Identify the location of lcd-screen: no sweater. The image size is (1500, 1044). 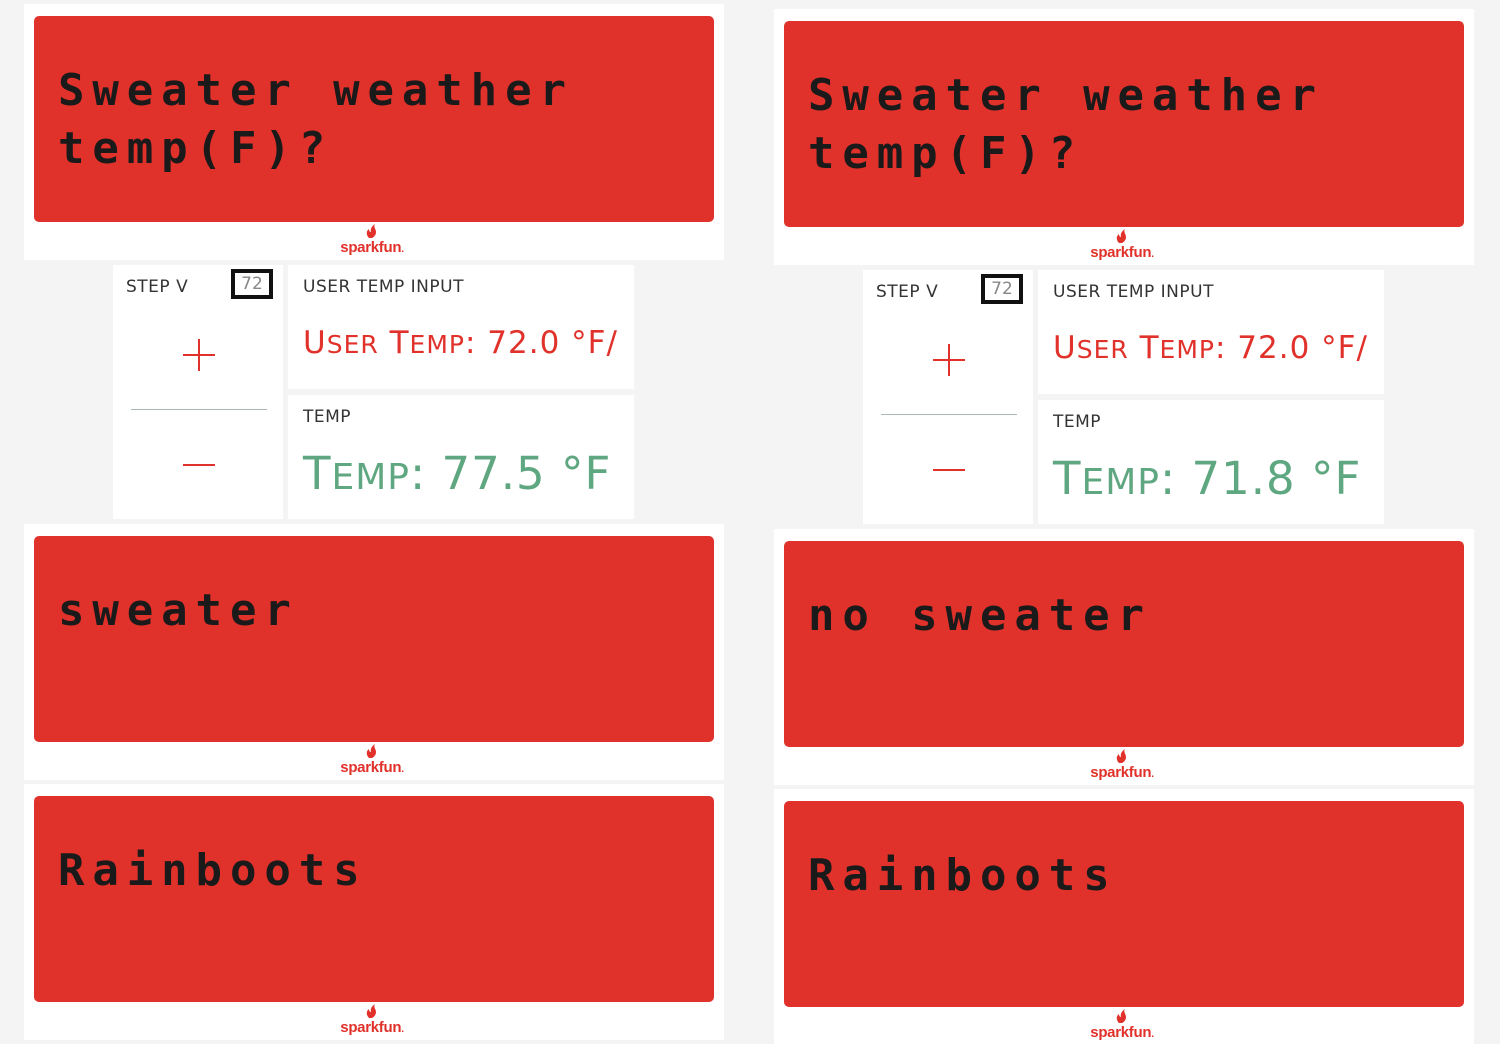
(1124, 644).